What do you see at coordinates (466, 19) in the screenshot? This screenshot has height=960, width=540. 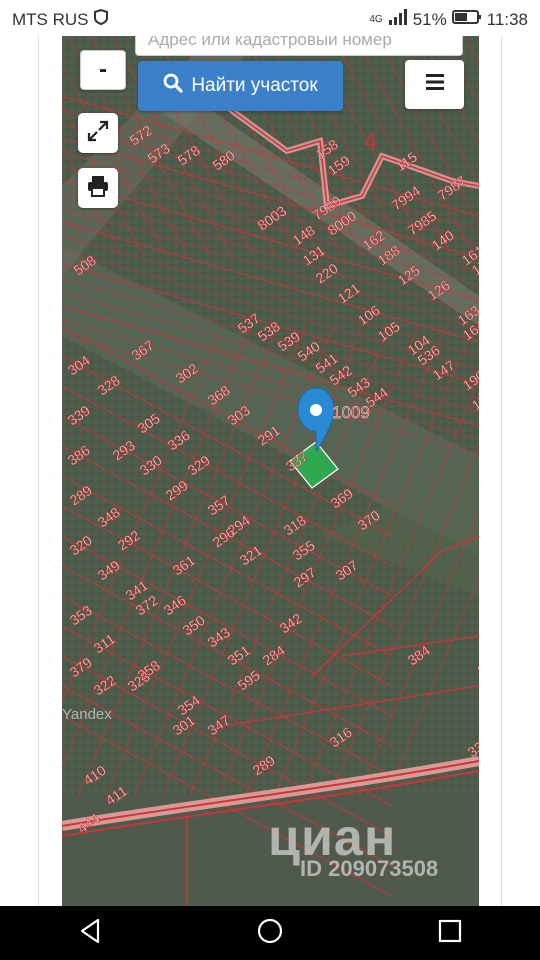 I see `battery-icon` at bounding box center [466, 19].